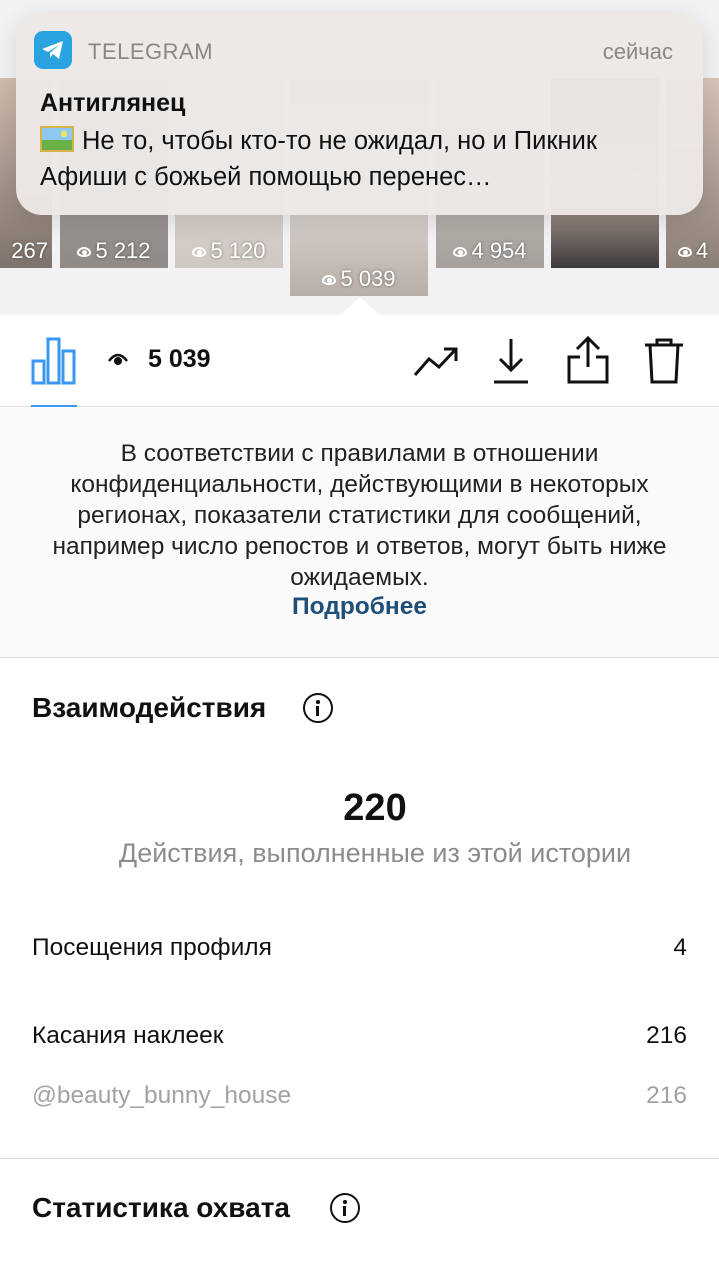 This screenshot has height=1280, width=719. Describe the element at coordinates (57, 139) in the screenshot. I see `framed-picture-icon` at that location.